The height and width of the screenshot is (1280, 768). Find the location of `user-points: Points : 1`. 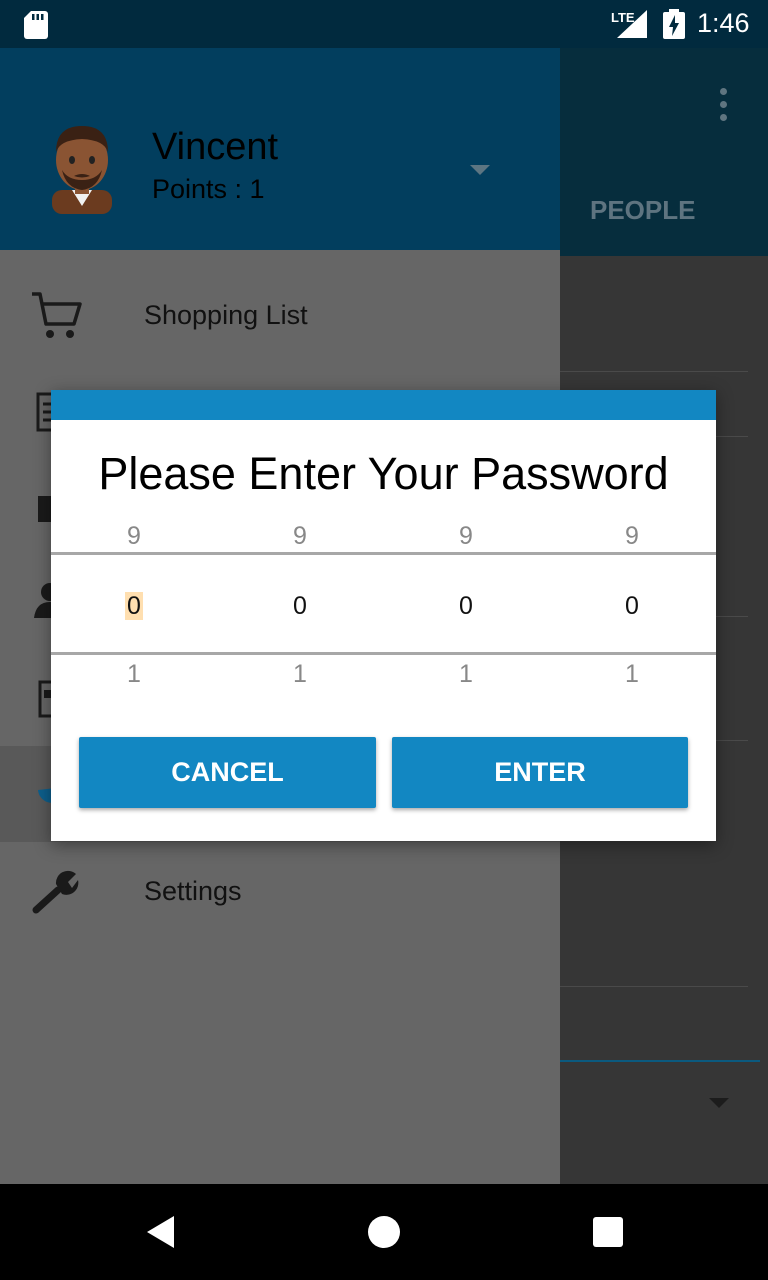

user-points: Points : 1 is located at coordinates (208, 189).